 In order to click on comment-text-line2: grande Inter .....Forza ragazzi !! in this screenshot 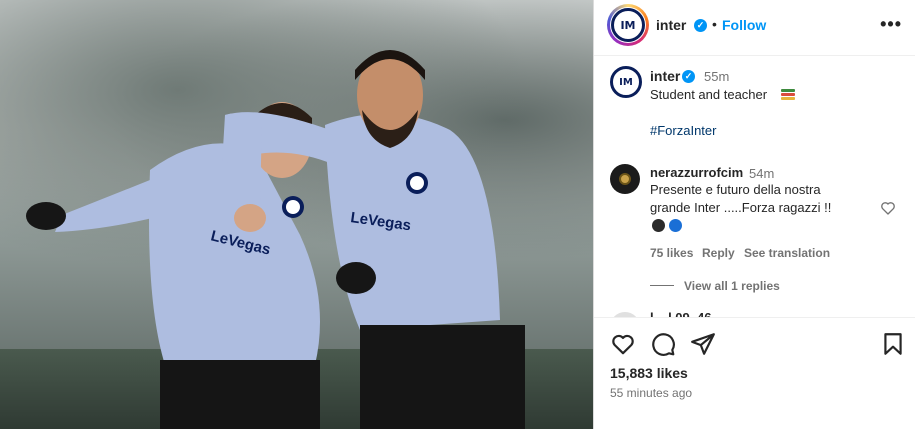, I will do `click(741, 207)`.